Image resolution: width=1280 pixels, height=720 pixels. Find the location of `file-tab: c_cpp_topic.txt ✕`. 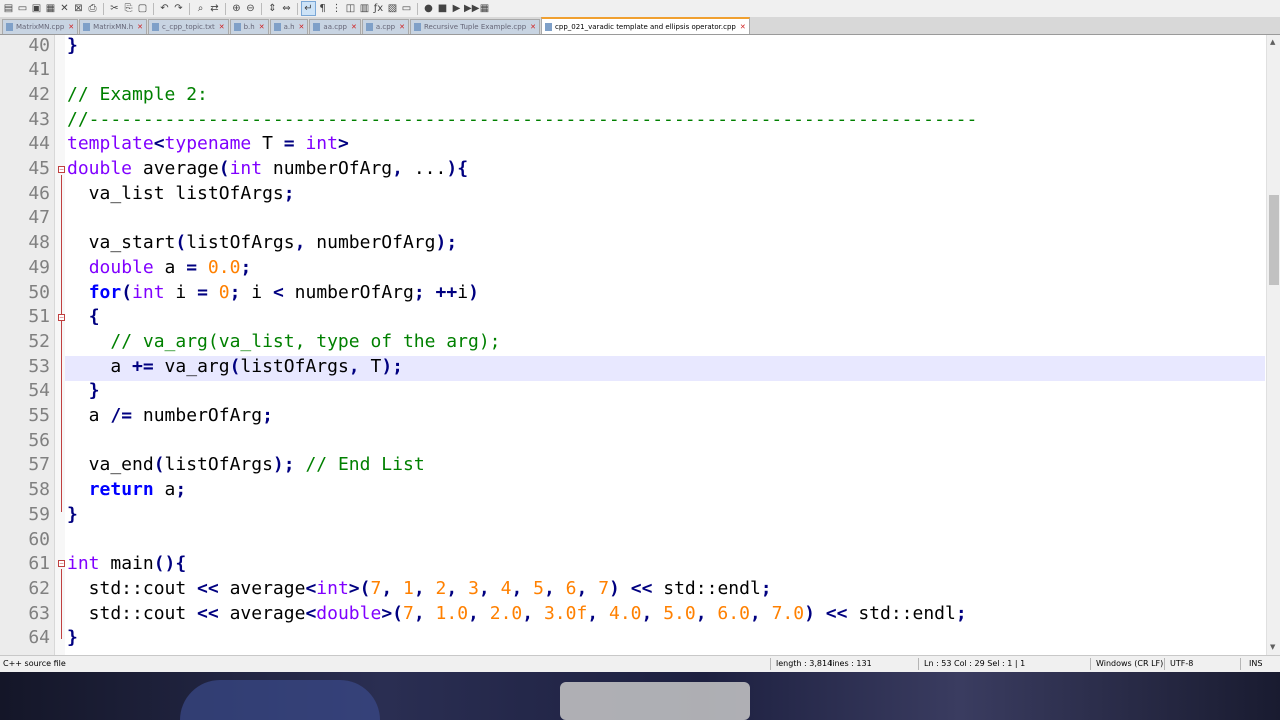

file-tab: c_cpp_topic.txt ✕ is located at coordinates (188, 26).